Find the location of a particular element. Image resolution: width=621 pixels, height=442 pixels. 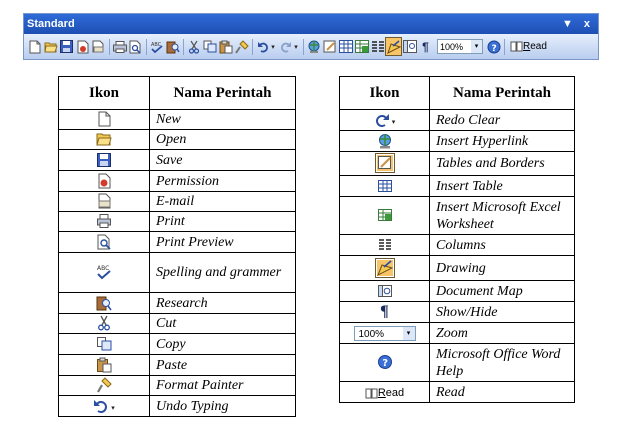

excel-worksheet-button is located at coordinates (361, 46).